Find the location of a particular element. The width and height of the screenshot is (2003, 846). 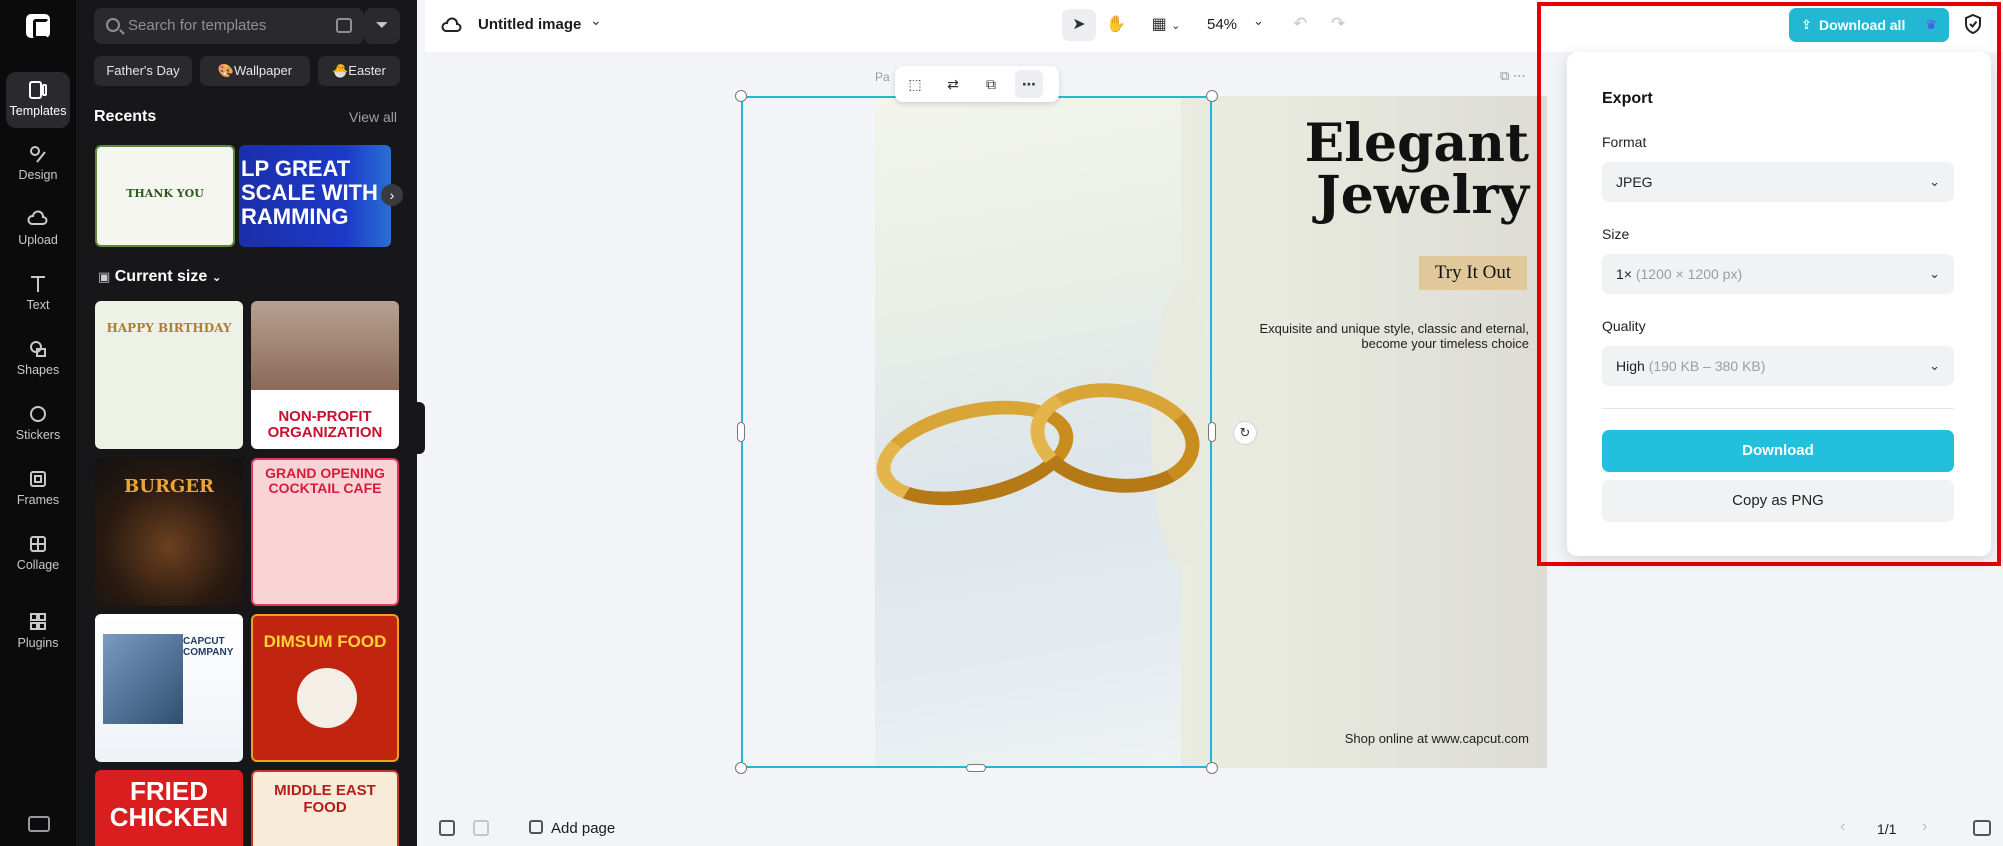

rail-item-upload: Upload is located at coordinates (38, 229).